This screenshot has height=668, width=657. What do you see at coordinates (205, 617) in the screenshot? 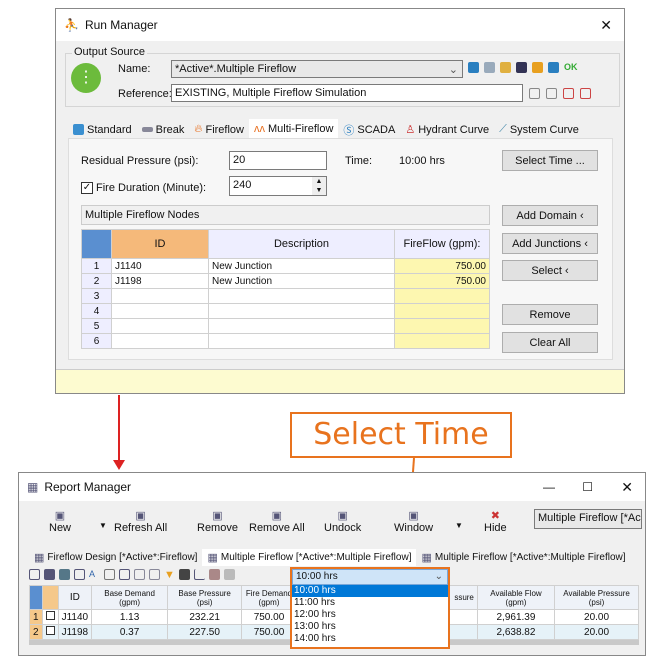
I see `base-pressure-cell: 232.21` at bounding box center [205, 617].